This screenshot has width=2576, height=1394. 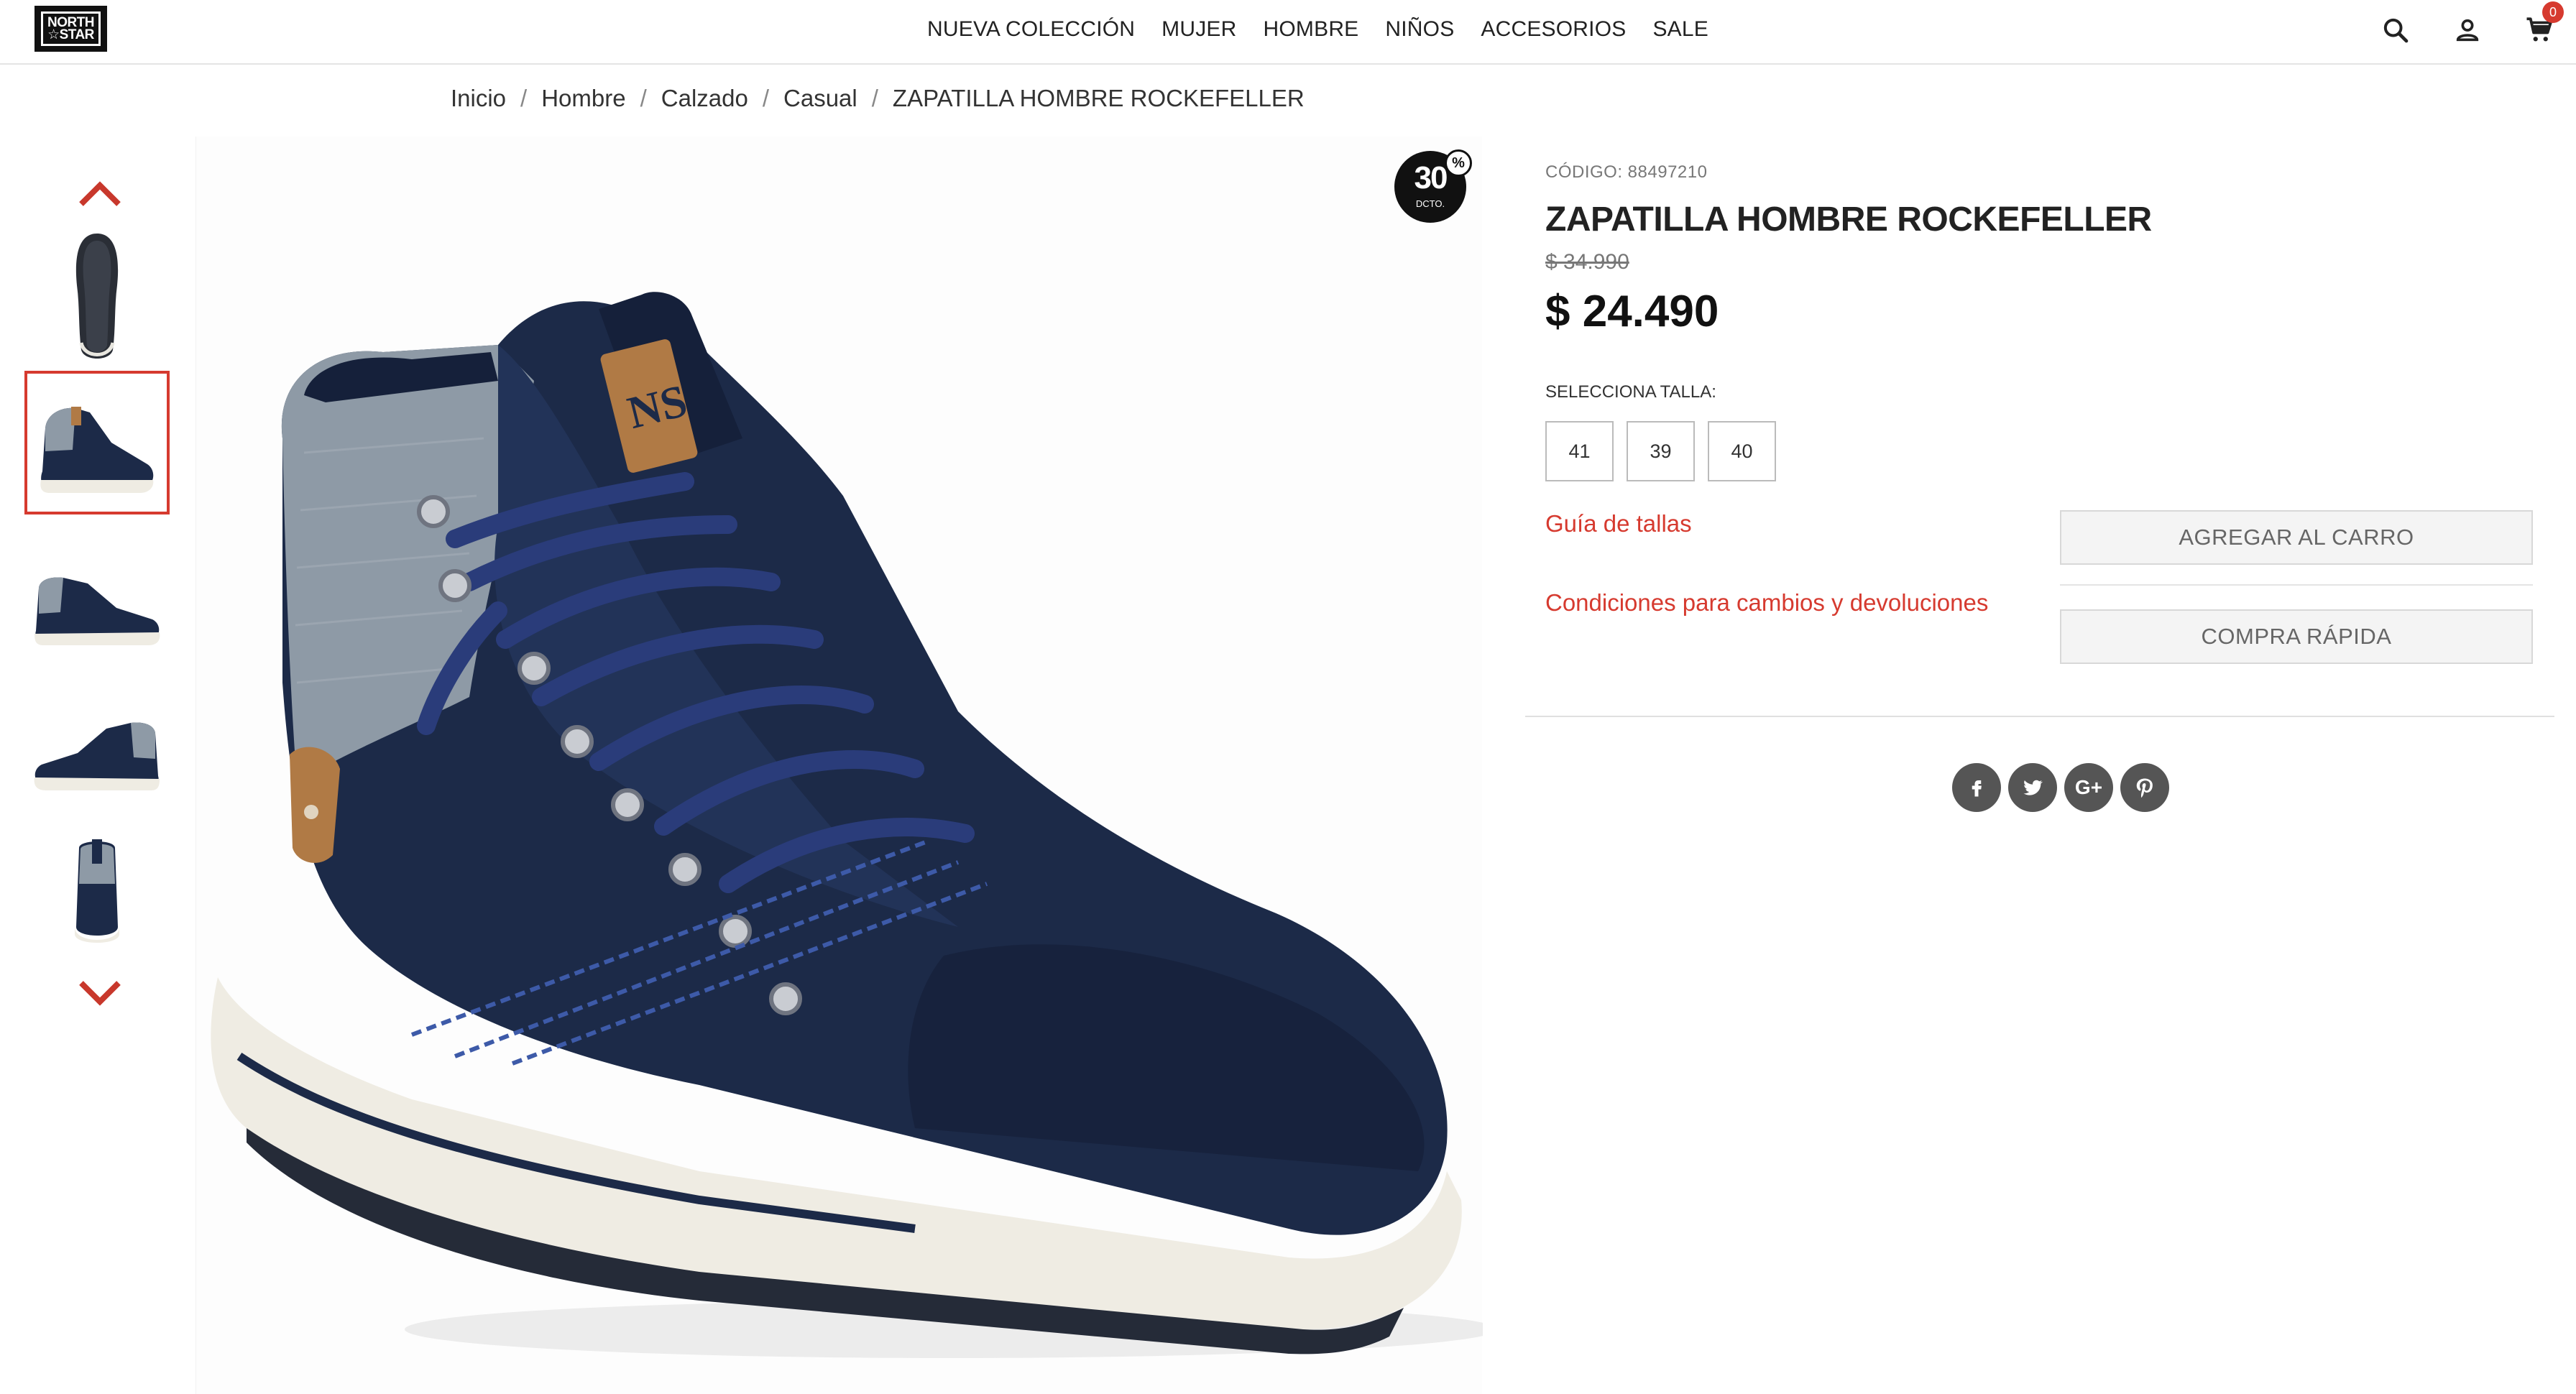 I want to click on product-code: CÓDIGO: 88497210, so click(x=1626, y=172).